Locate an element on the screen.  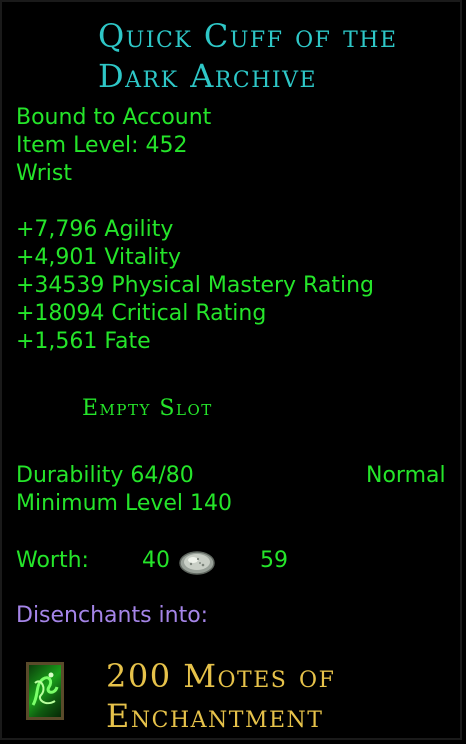
stat-fate: +1,561 Fate is located at coordinates (83, 341).